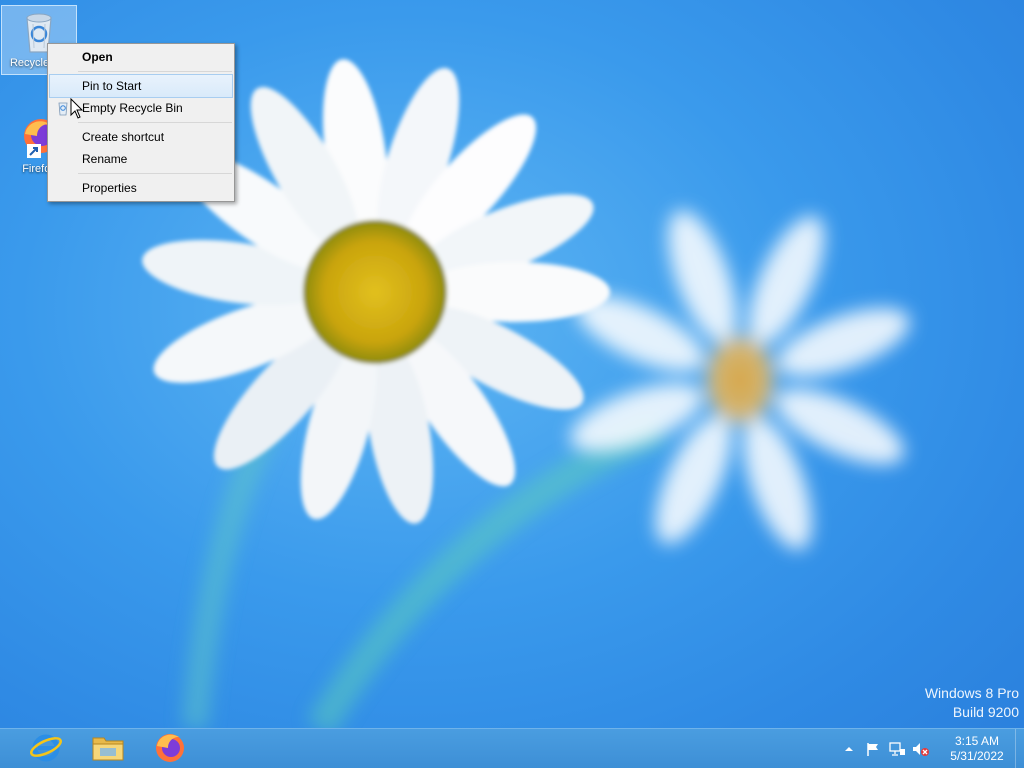  Describe the element at coordinates (141, 57) in the screenshot. I see `menu-item-open: Open` at that location.